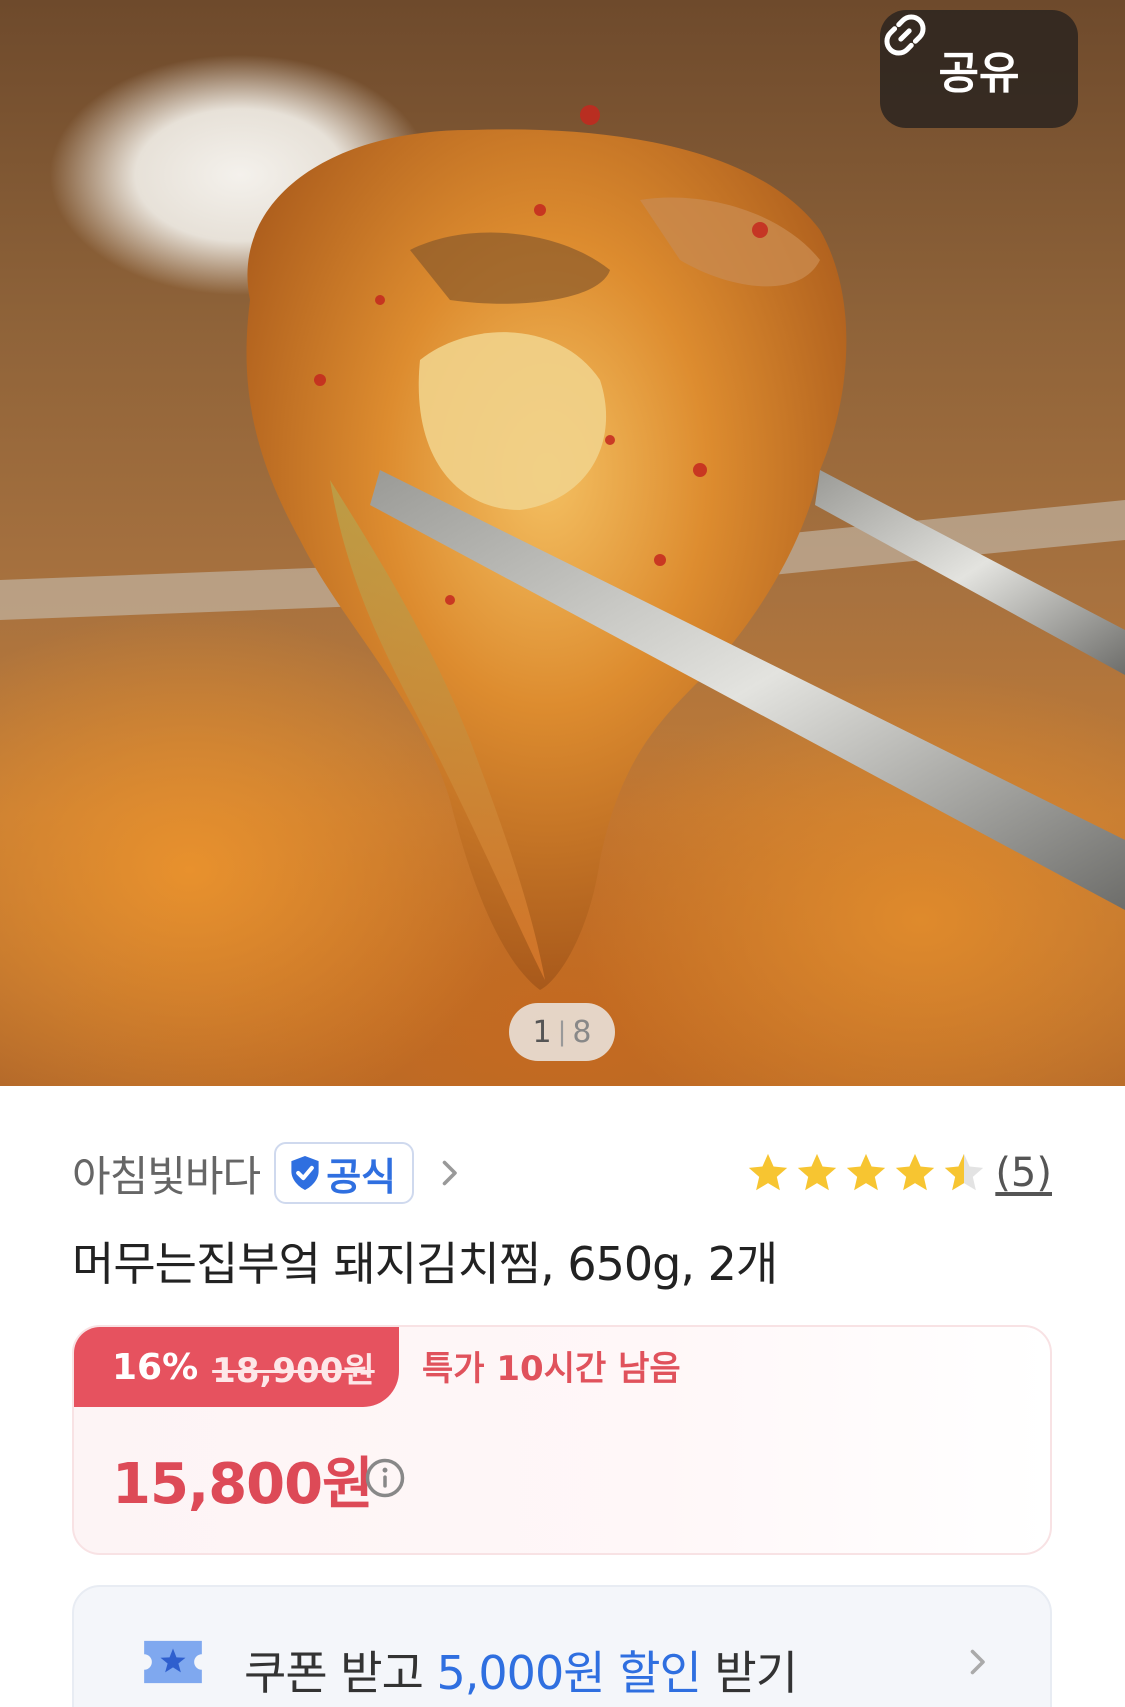  Describe the element at coordinates (425, 1264) in the screenshot. I see `product-title: 머무는집부엌 돼지김치찜, 650g, 2개` at that location.